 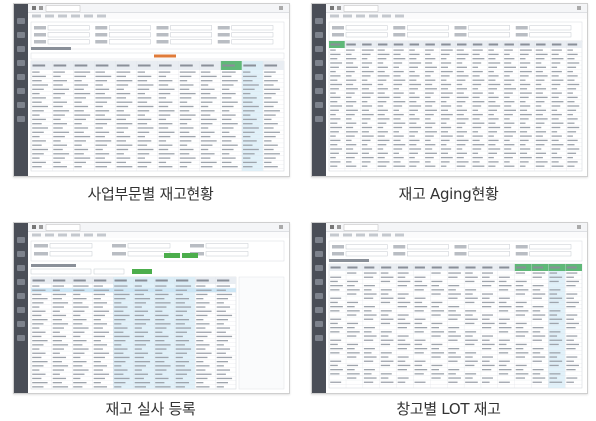 I want to click on form-input, so click(x=149, y=246).